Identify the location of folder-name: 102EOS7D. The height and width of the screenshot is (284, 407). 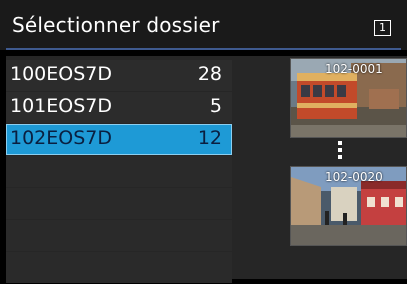
(61, 138).